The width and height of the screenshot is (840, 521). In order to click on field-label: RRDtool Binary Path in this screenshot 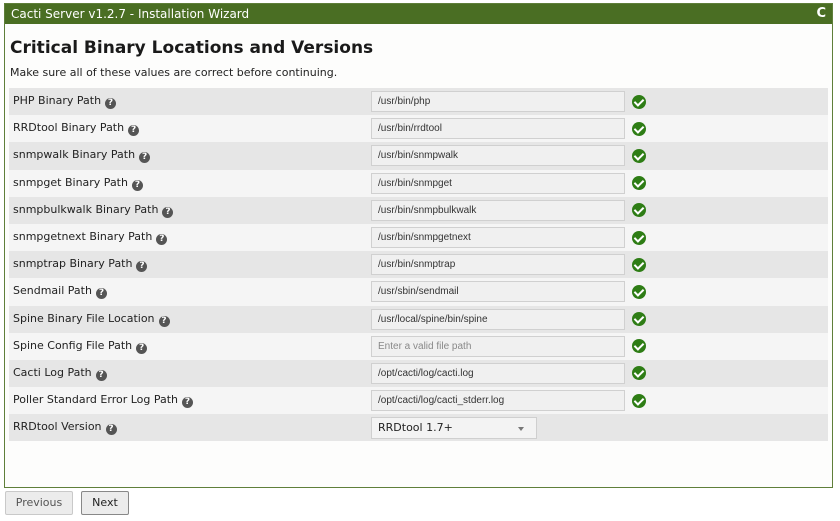, I will do `click(69, 128)`.